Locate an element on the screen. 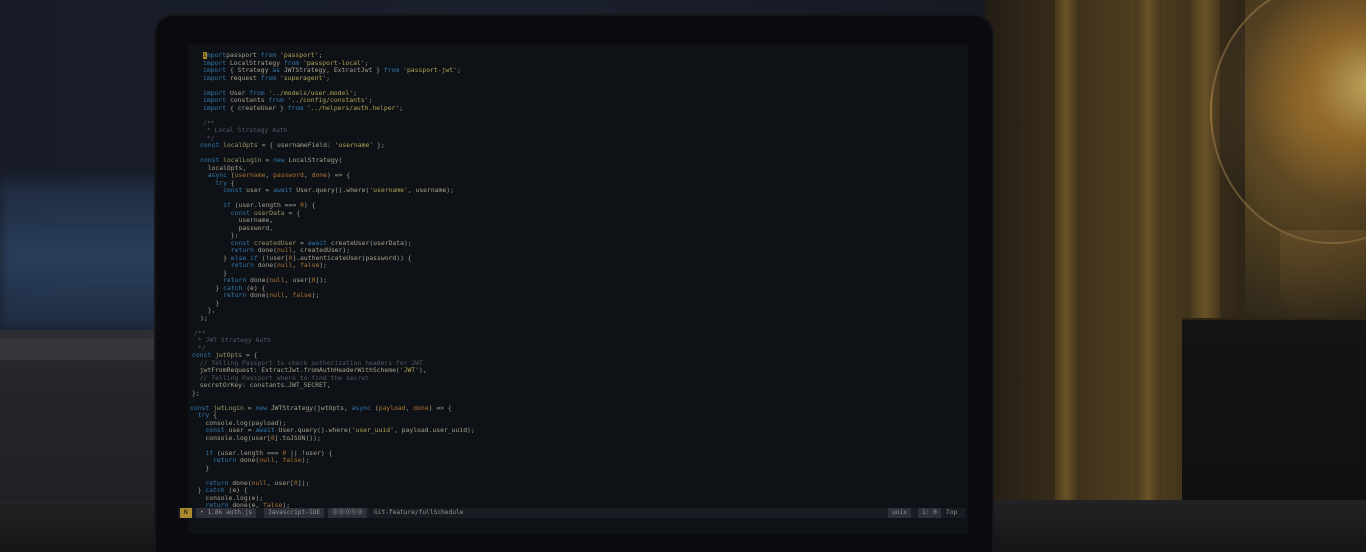 The width and height of the screenshot is (1366, 552). sill-edge is located at coordinates (90, 349).